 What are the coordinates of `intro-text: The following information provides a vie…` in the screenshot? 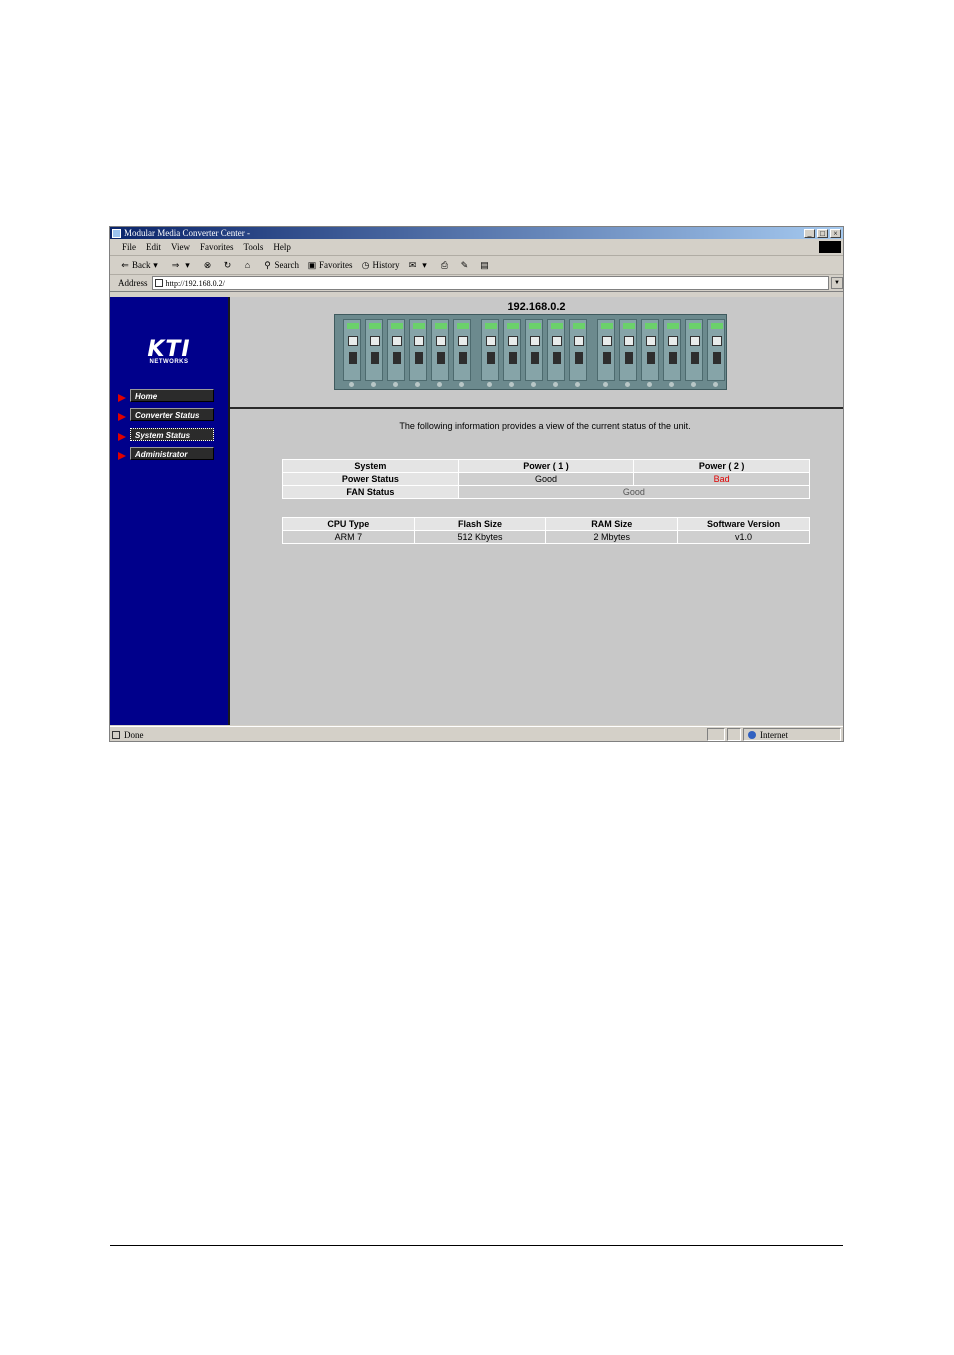 It's located at (545, 426).